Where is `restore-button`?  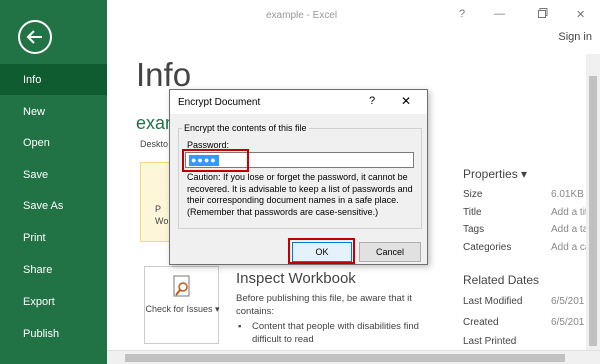
restore-button is located at coordinates (543, 14).